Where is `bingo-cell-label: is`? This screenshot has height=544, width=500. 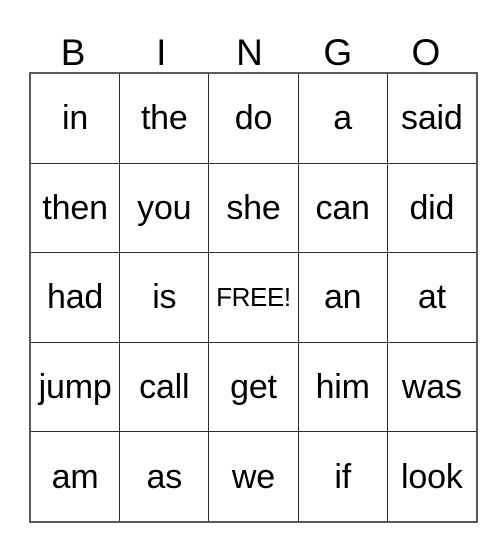
bingo-cell-label: is is located at coordinates (164, 297).